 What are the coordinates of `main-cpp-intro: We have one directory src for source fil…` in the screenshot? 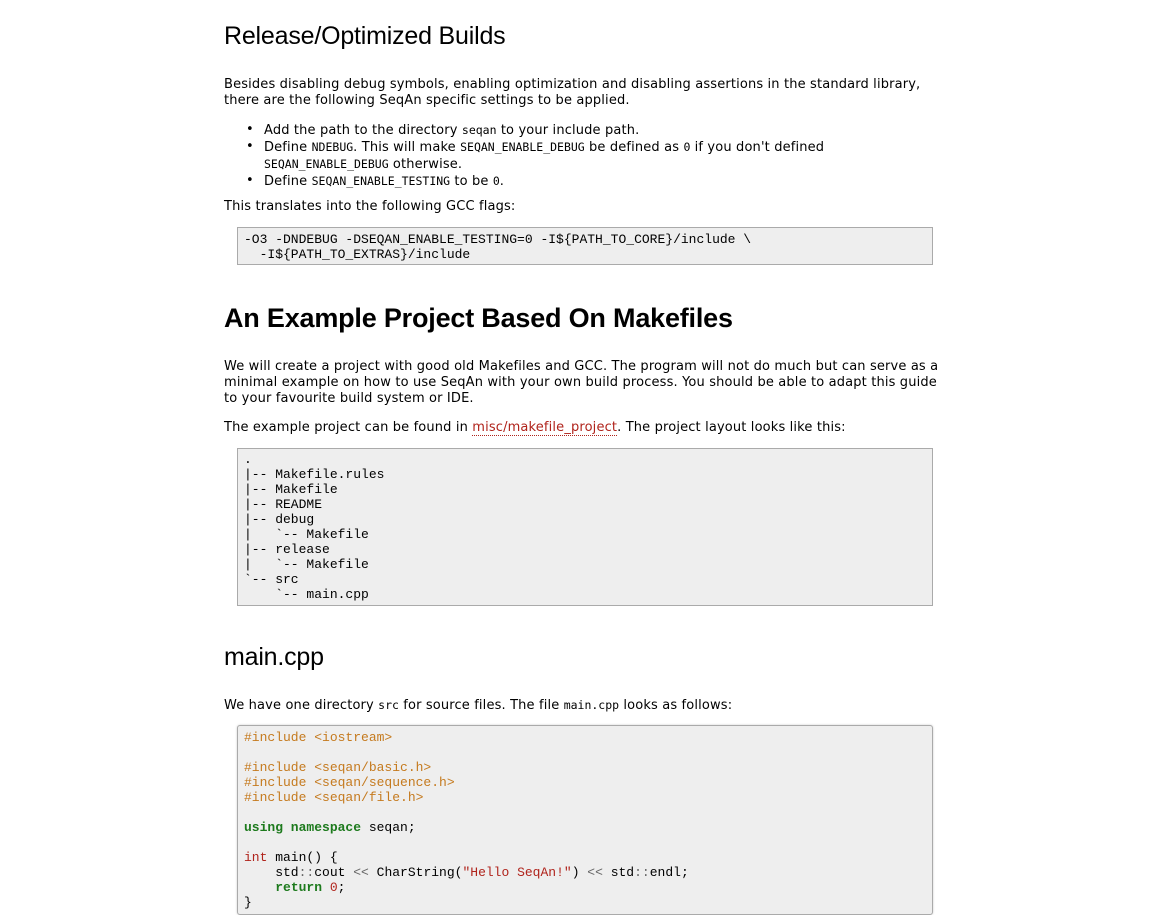 It's located at (478, 705).